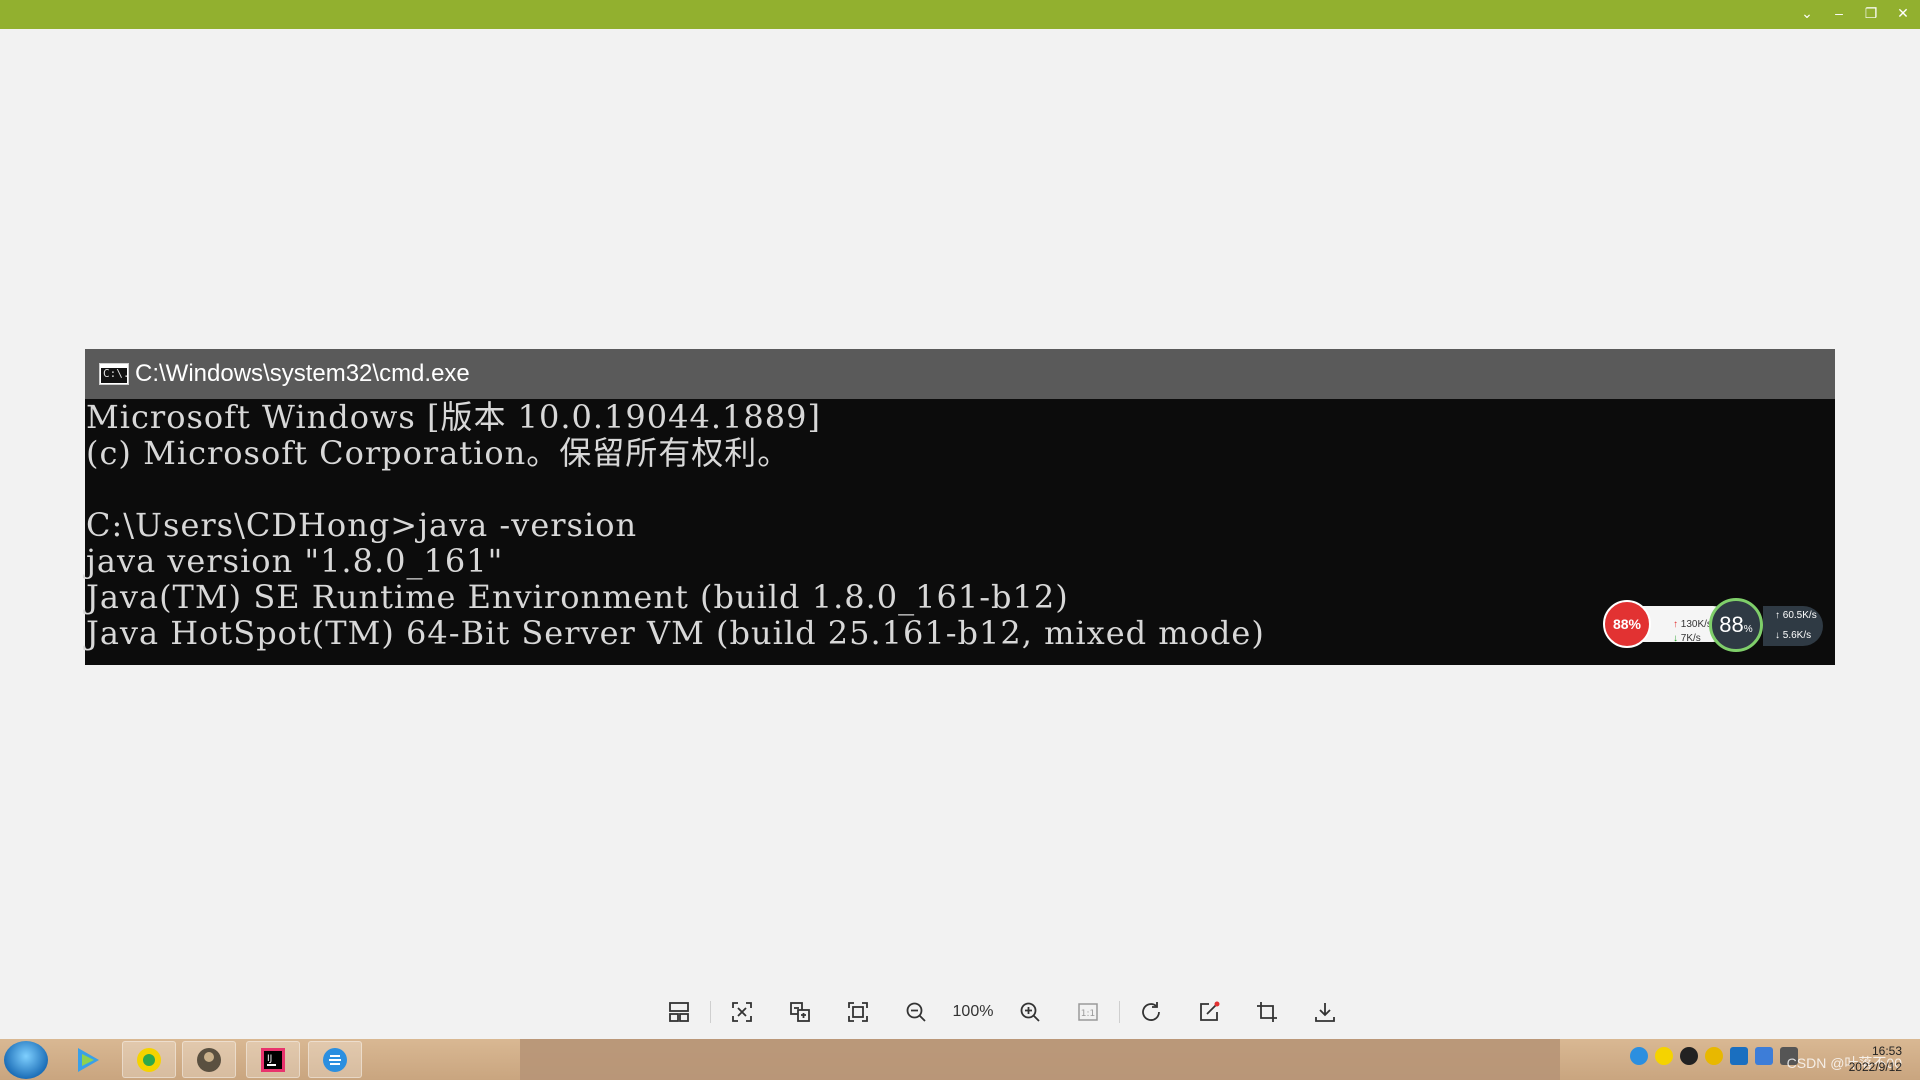 The height and width of the screenshot is (1080, 1920). I want to click on window-controls: ⌄ – ❐ ✕, so click(1855, 13).